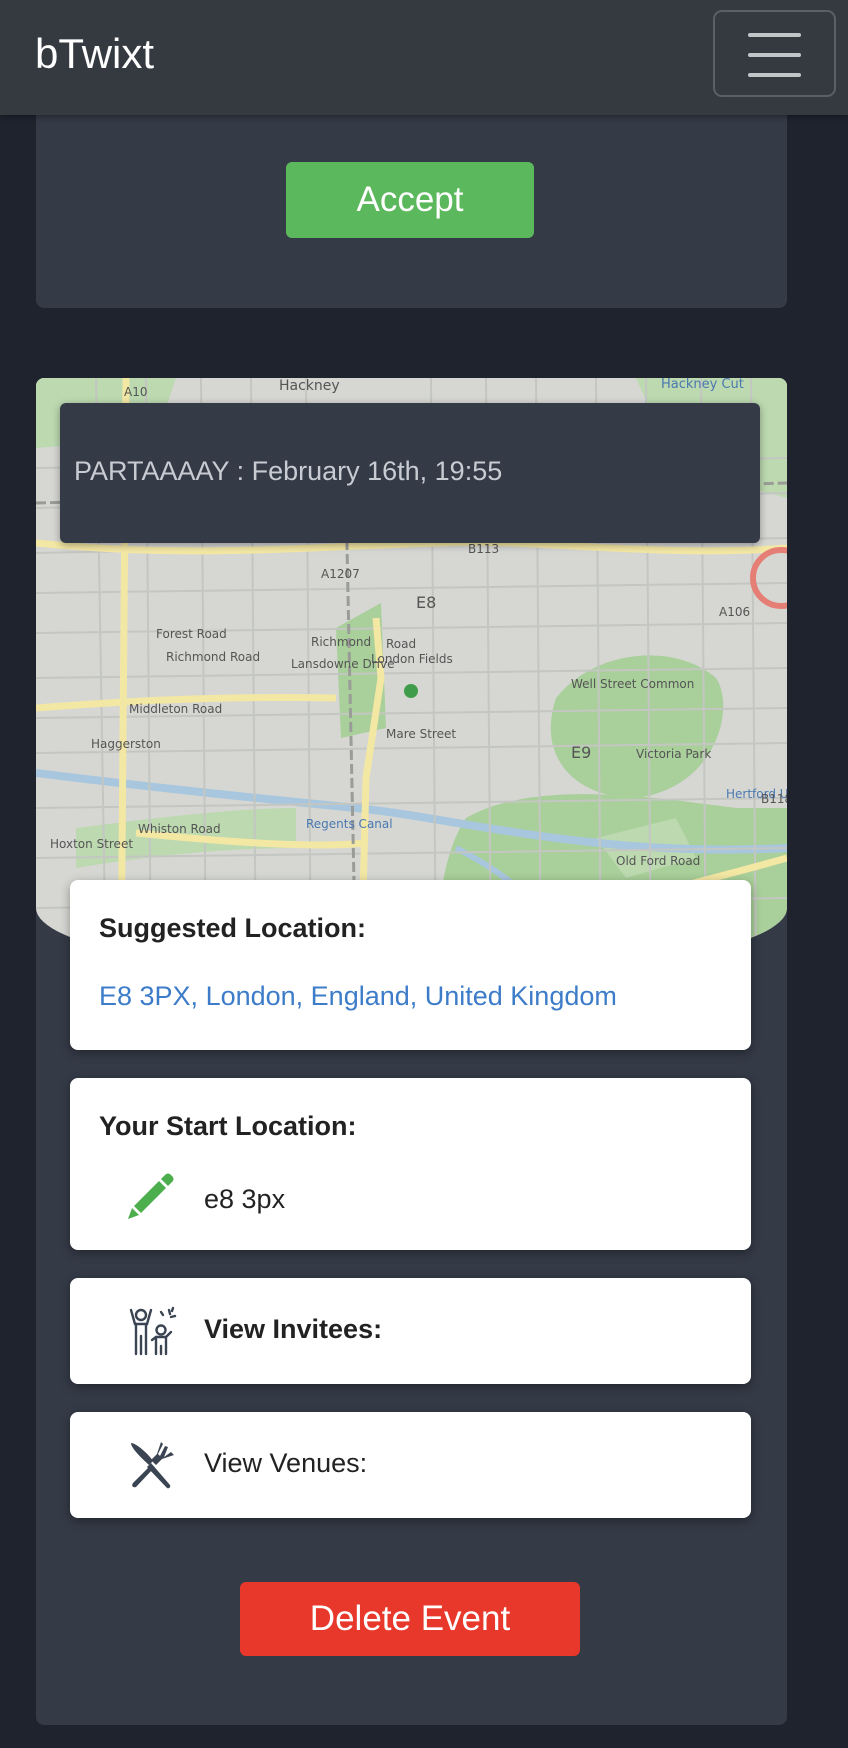 The height and width of the screenshot is (1748, 848). I want to click on brand-logo: bTwixt, so click(94, 54).